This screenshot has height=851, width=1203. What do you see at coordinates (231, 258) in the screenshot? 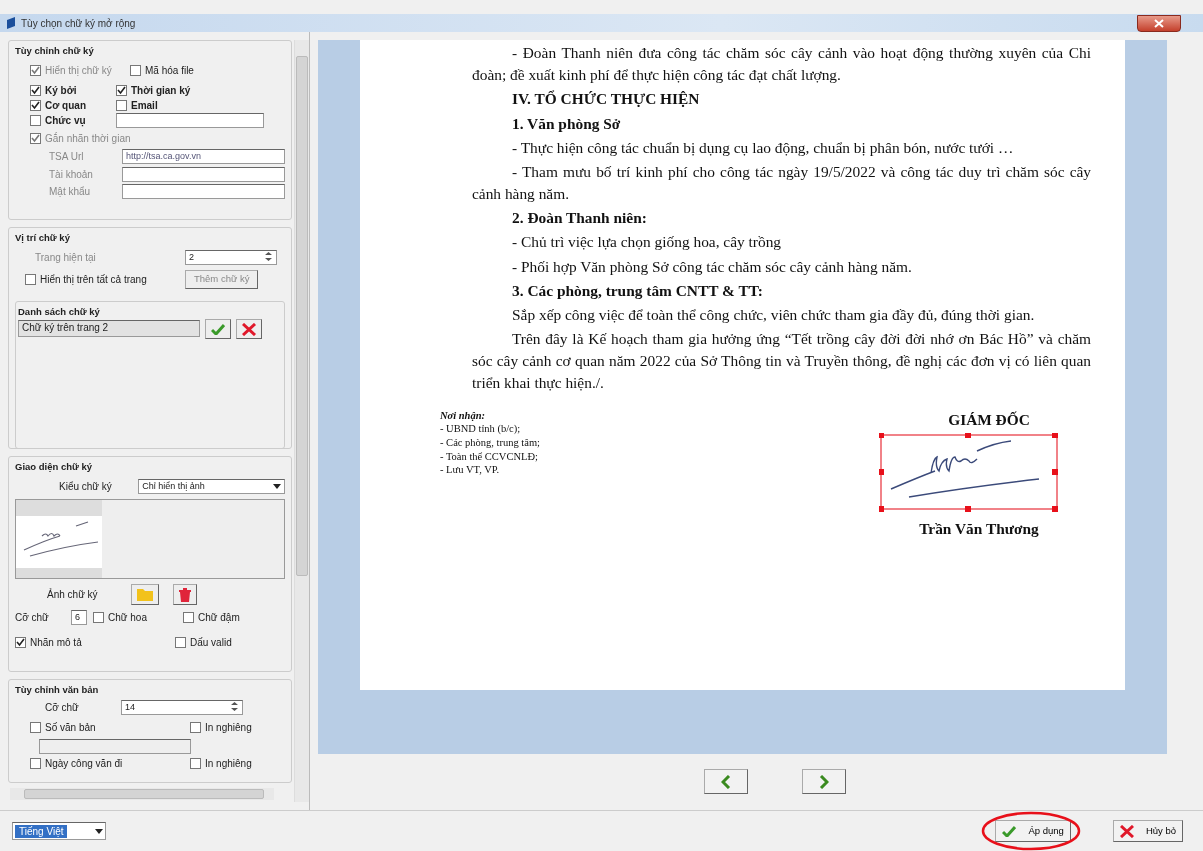
I see `spin-field: 2` at bounding box center [231, 258].